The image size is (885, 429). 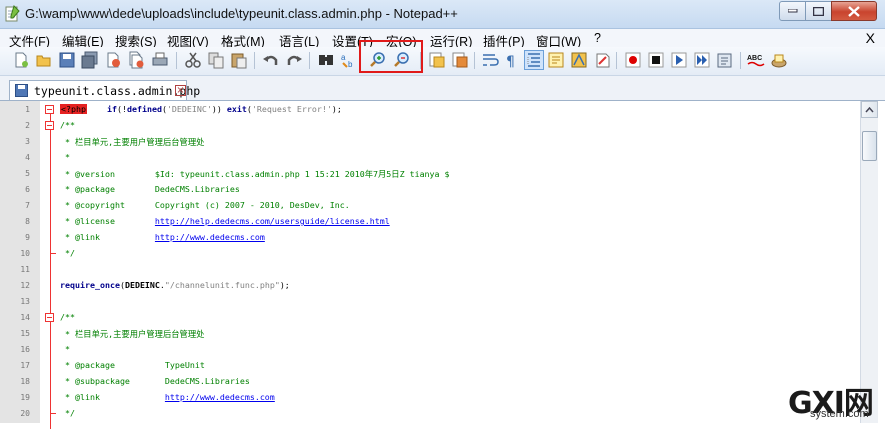 I want to click on save-icon, so click(x=67, y=60).